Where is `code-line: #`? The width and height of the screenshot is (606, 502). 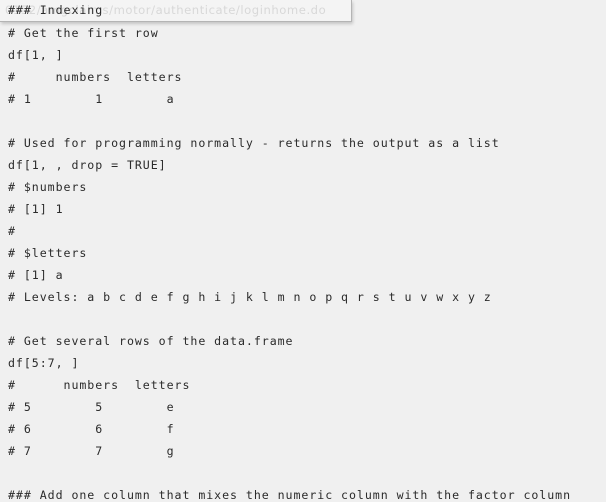
code-line: # is located at coordinates (12, 231).